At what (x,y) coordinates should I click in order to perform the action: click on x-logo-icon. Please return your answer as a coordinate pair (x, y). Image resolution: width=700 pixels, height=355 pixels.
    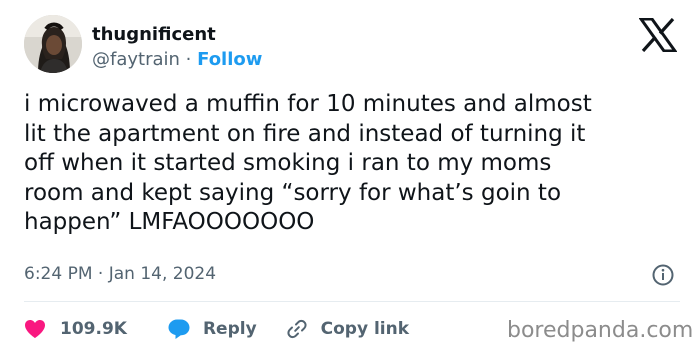
    Looking at the image, I should click on (658, 35).